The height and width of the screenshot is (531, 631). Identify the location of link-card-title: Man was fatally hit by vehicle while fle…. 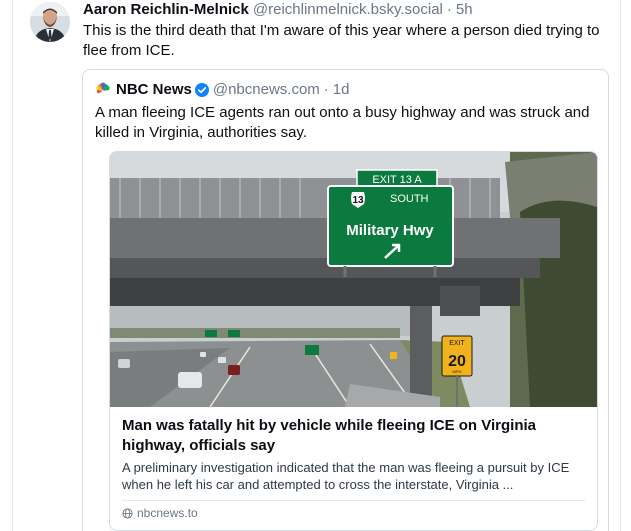
(353, 436).